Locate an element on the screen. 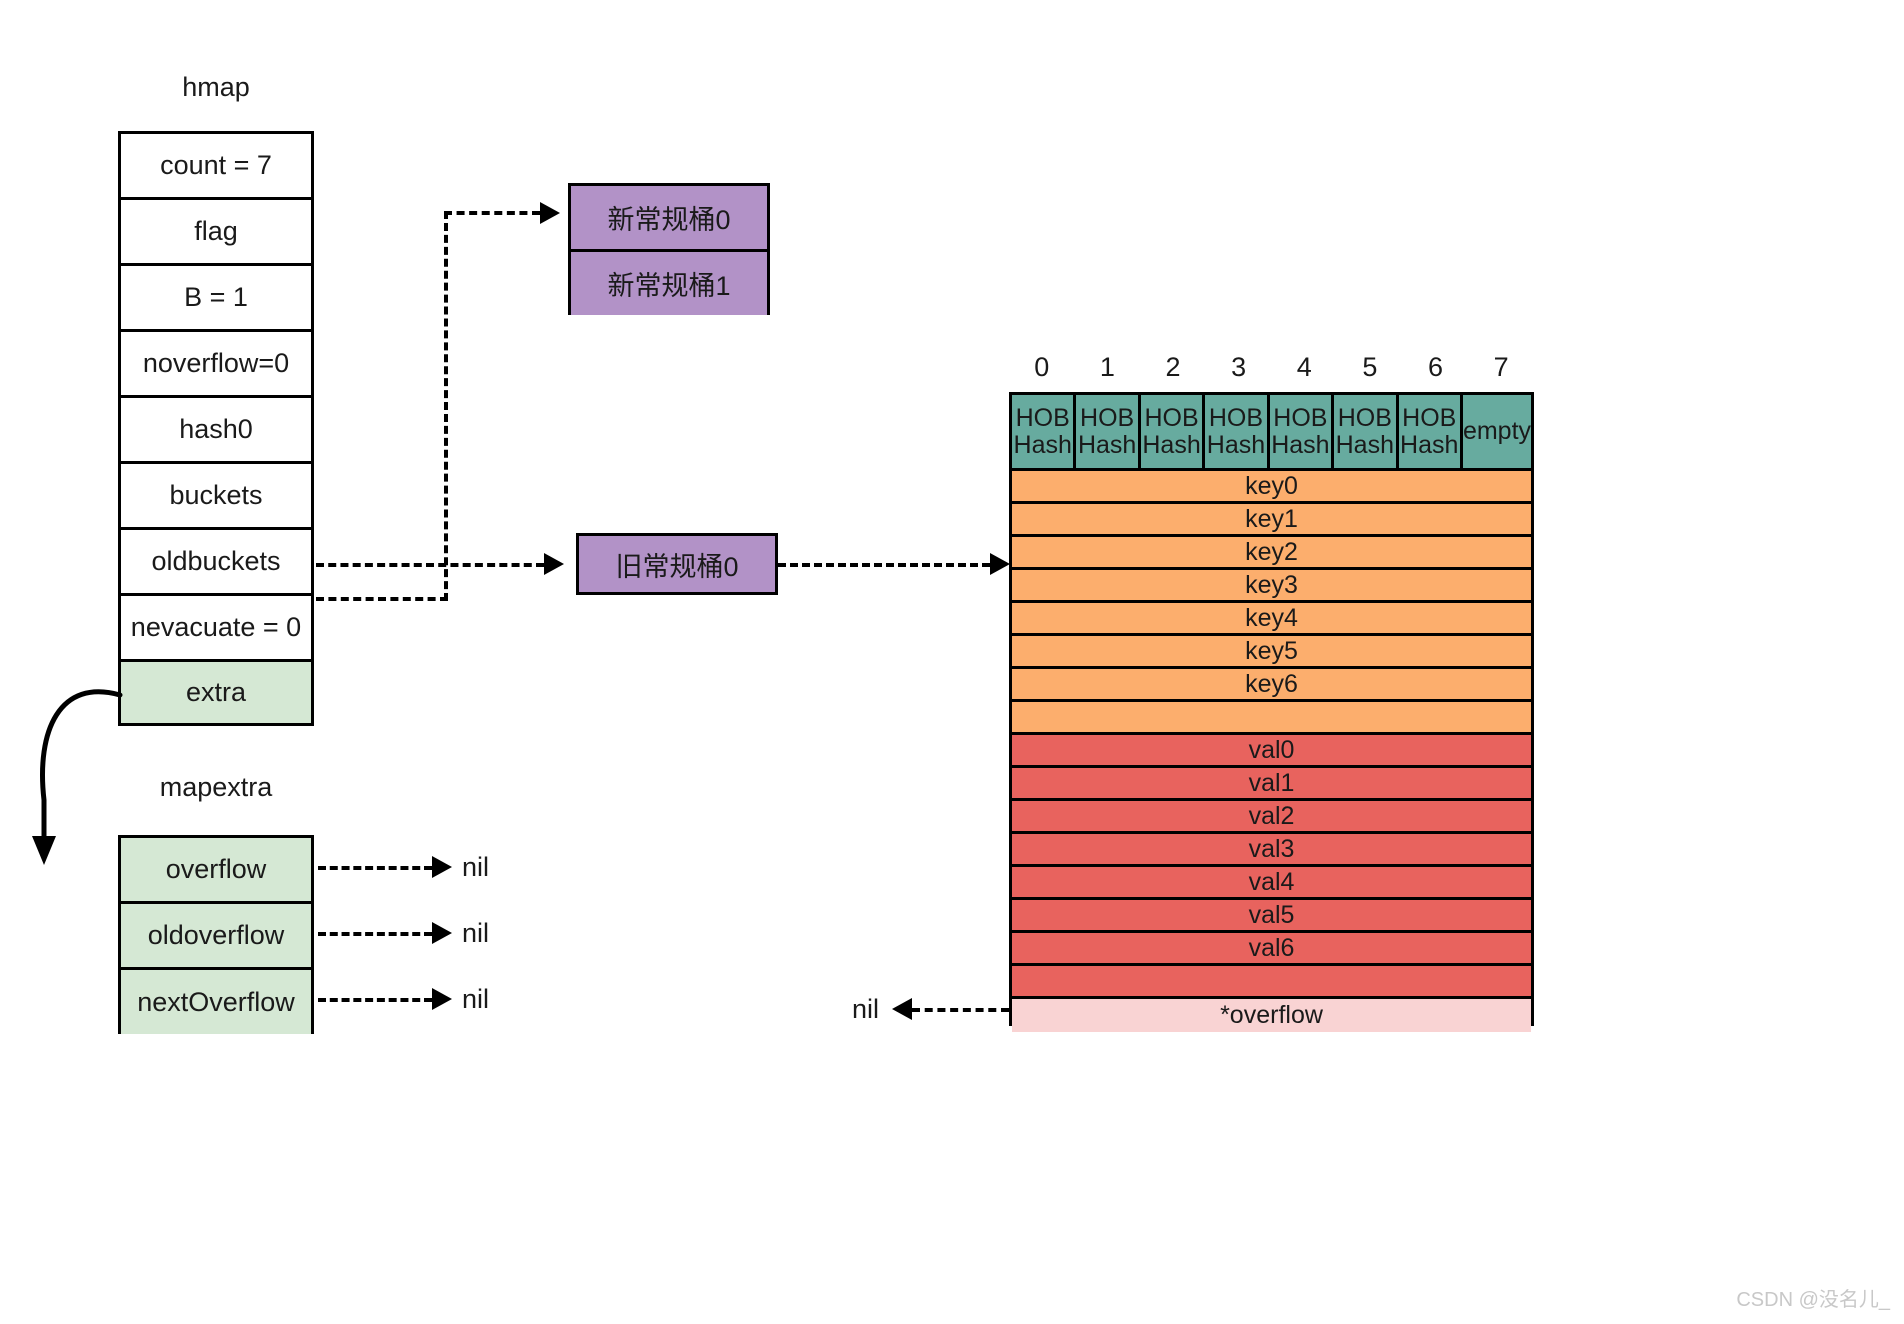 Image resolution: width=1904 pixels, height=1324 pixels. value-row-4: val4 is located at coordinates (1271, 883).